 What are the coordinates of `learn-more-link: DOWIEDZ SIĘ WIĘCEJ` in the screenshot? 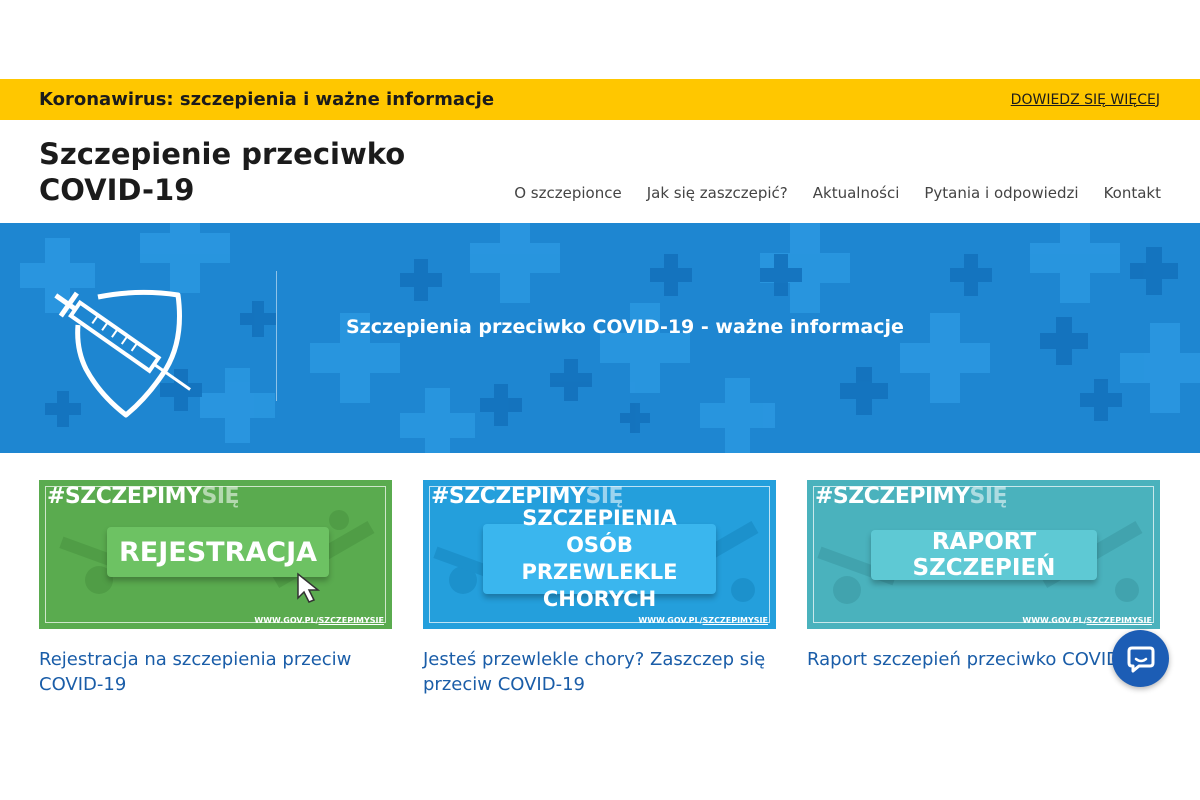 It's located at (1085, 100).